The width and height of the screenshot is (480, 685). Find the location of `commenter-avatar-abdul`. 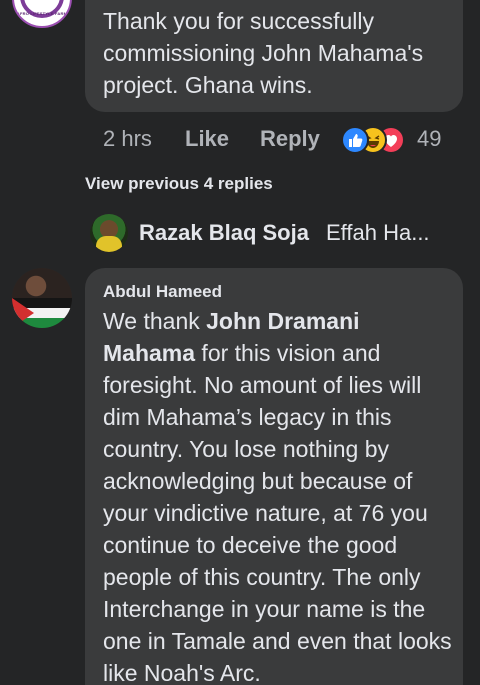

commenter-avatar-abdul is located at coordinates (42, 298).